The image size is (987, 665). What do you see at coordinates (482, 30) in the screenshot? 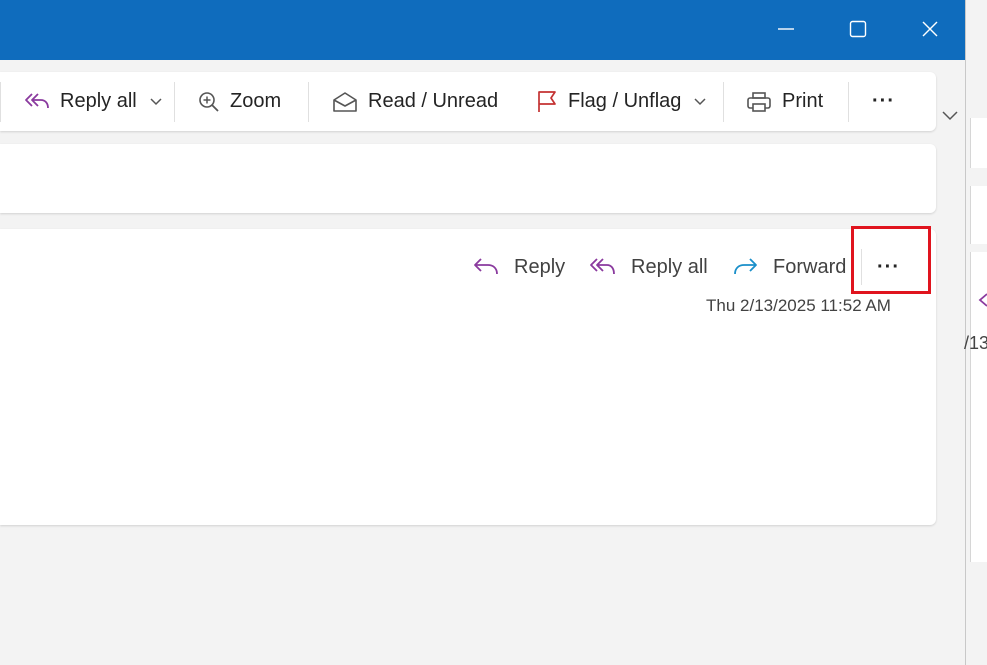
I see `title-bar` at bounding box center [482, 30].